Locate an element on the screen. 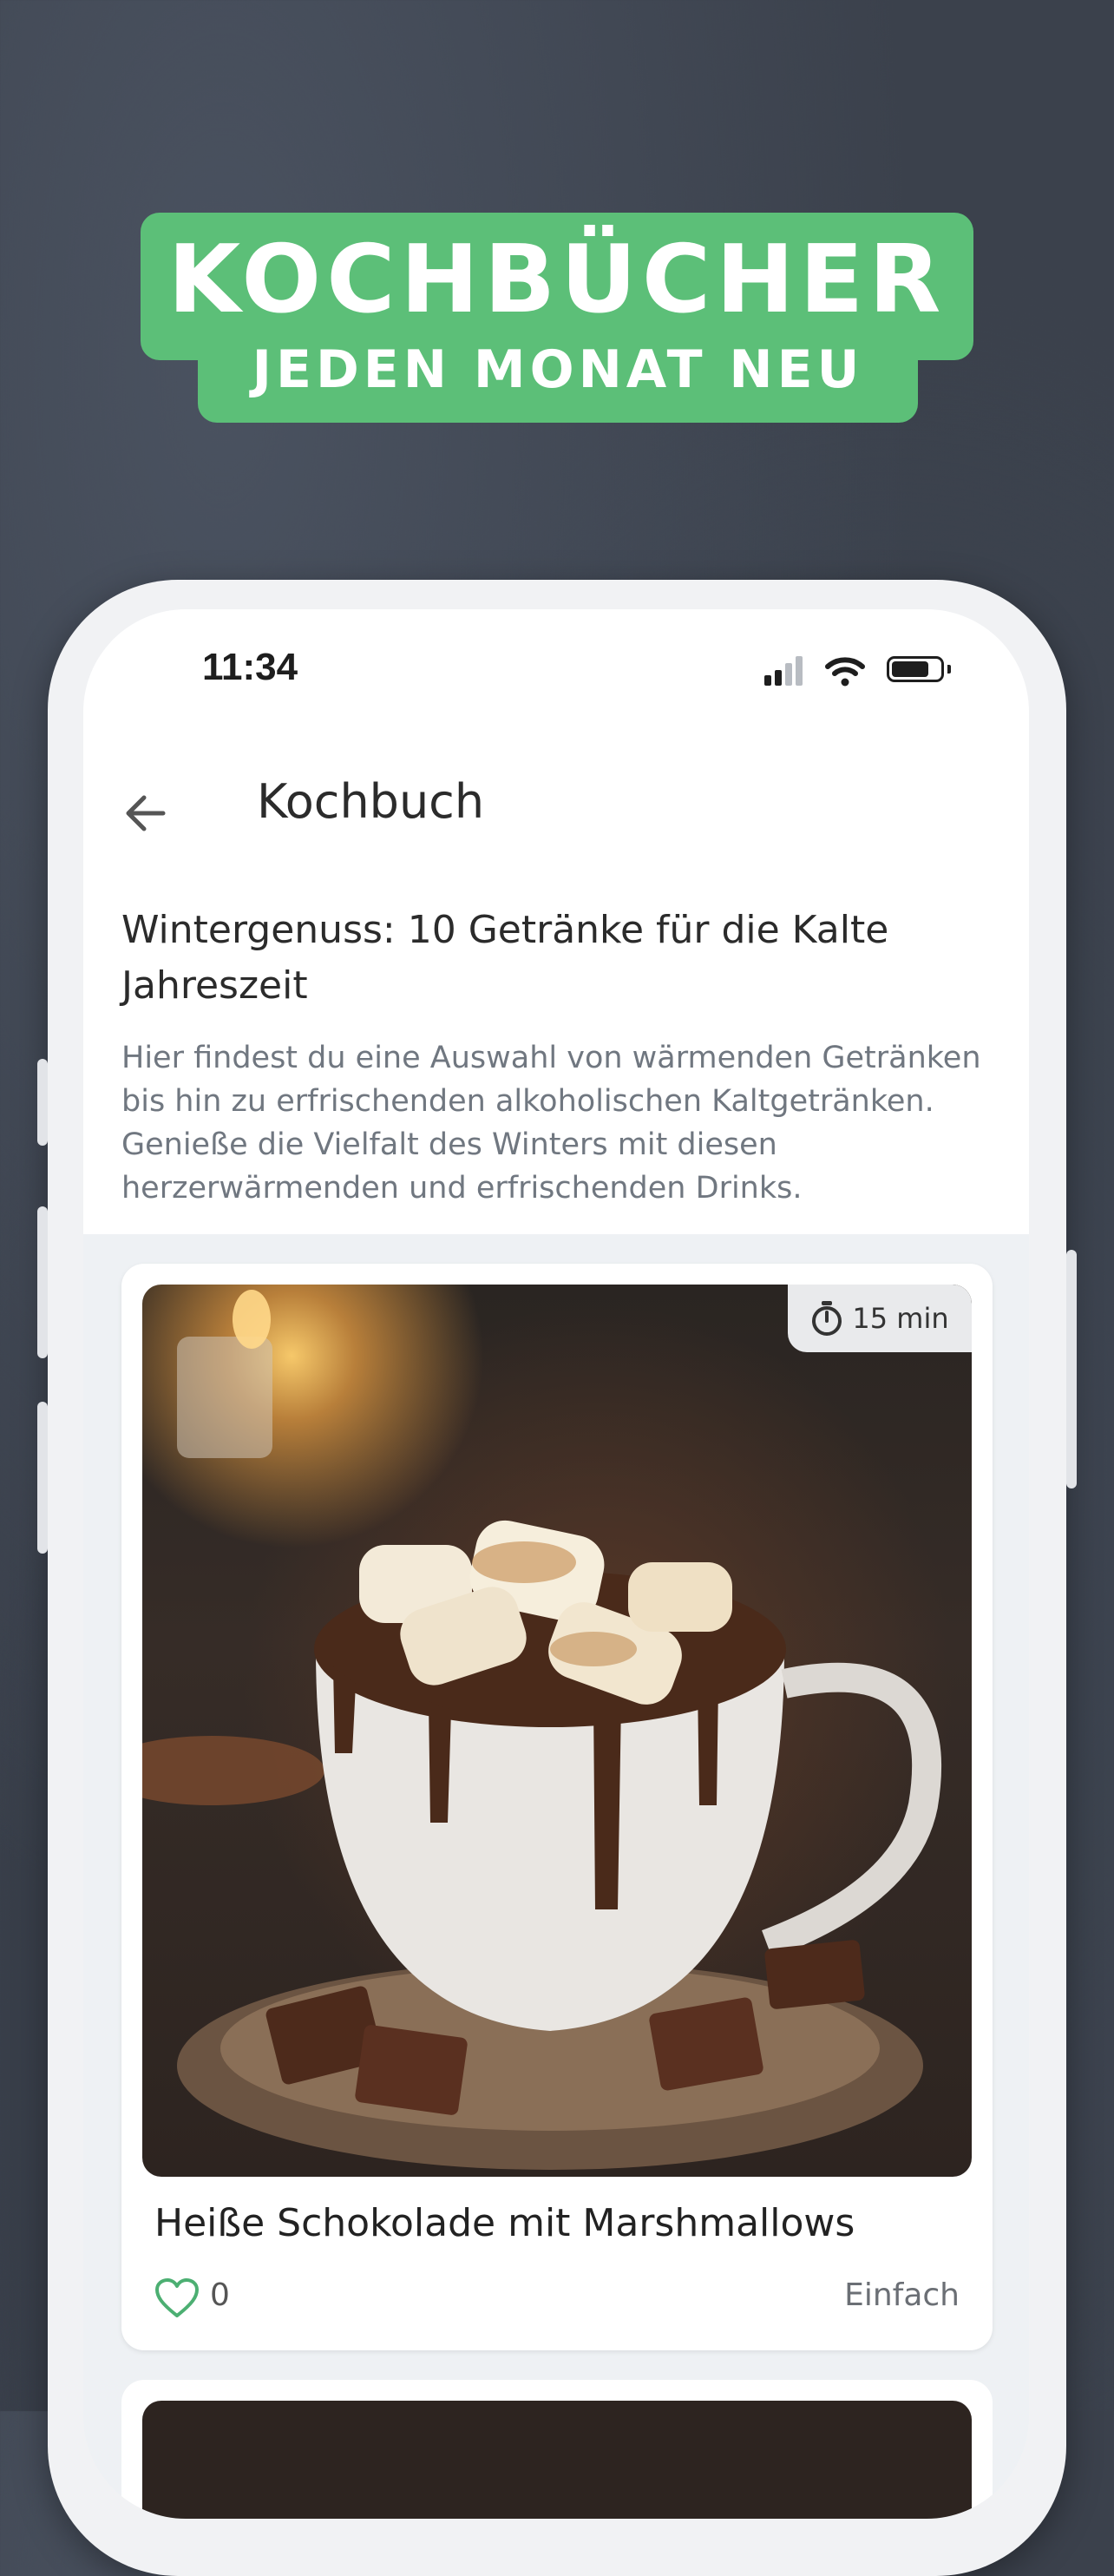 This screenshot has width=1114, height=2576. arrow-left-icon is located at coordinates (148, 814).